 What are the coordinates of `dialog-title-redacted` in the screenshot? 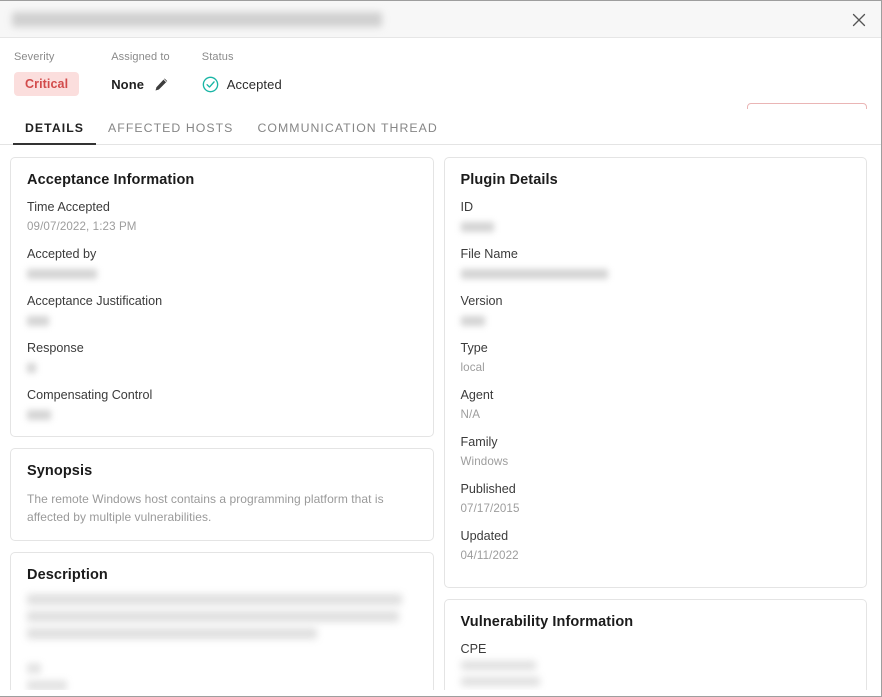 It's located at (197, 19).